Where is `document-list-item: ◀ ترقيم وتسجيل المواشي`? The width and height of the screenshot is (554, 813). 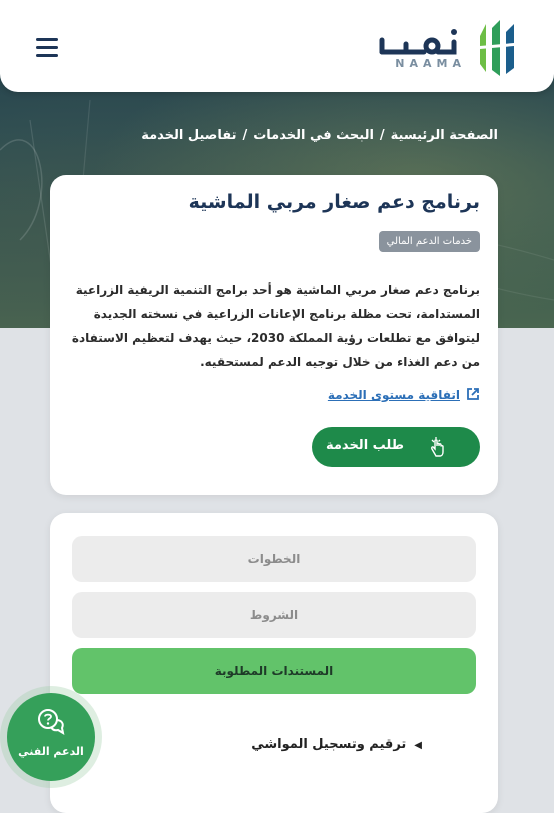
document-list-item: ◀ ترقيم وتسجيل المواشي is located at coordinates (336, 744).